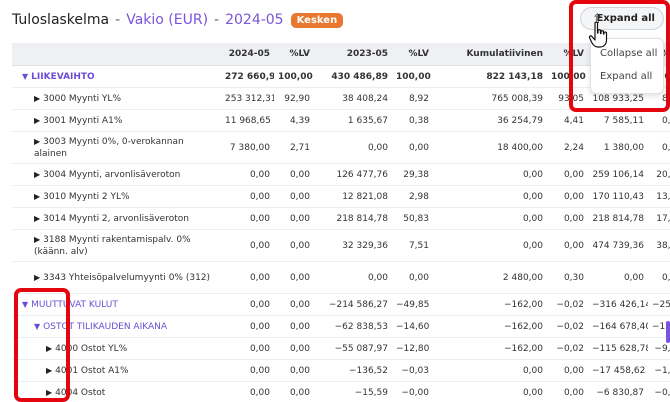  Describe the element at coordinates (618, 147) in the screenshot. I see `value-cell: 1 380,00` at that location.